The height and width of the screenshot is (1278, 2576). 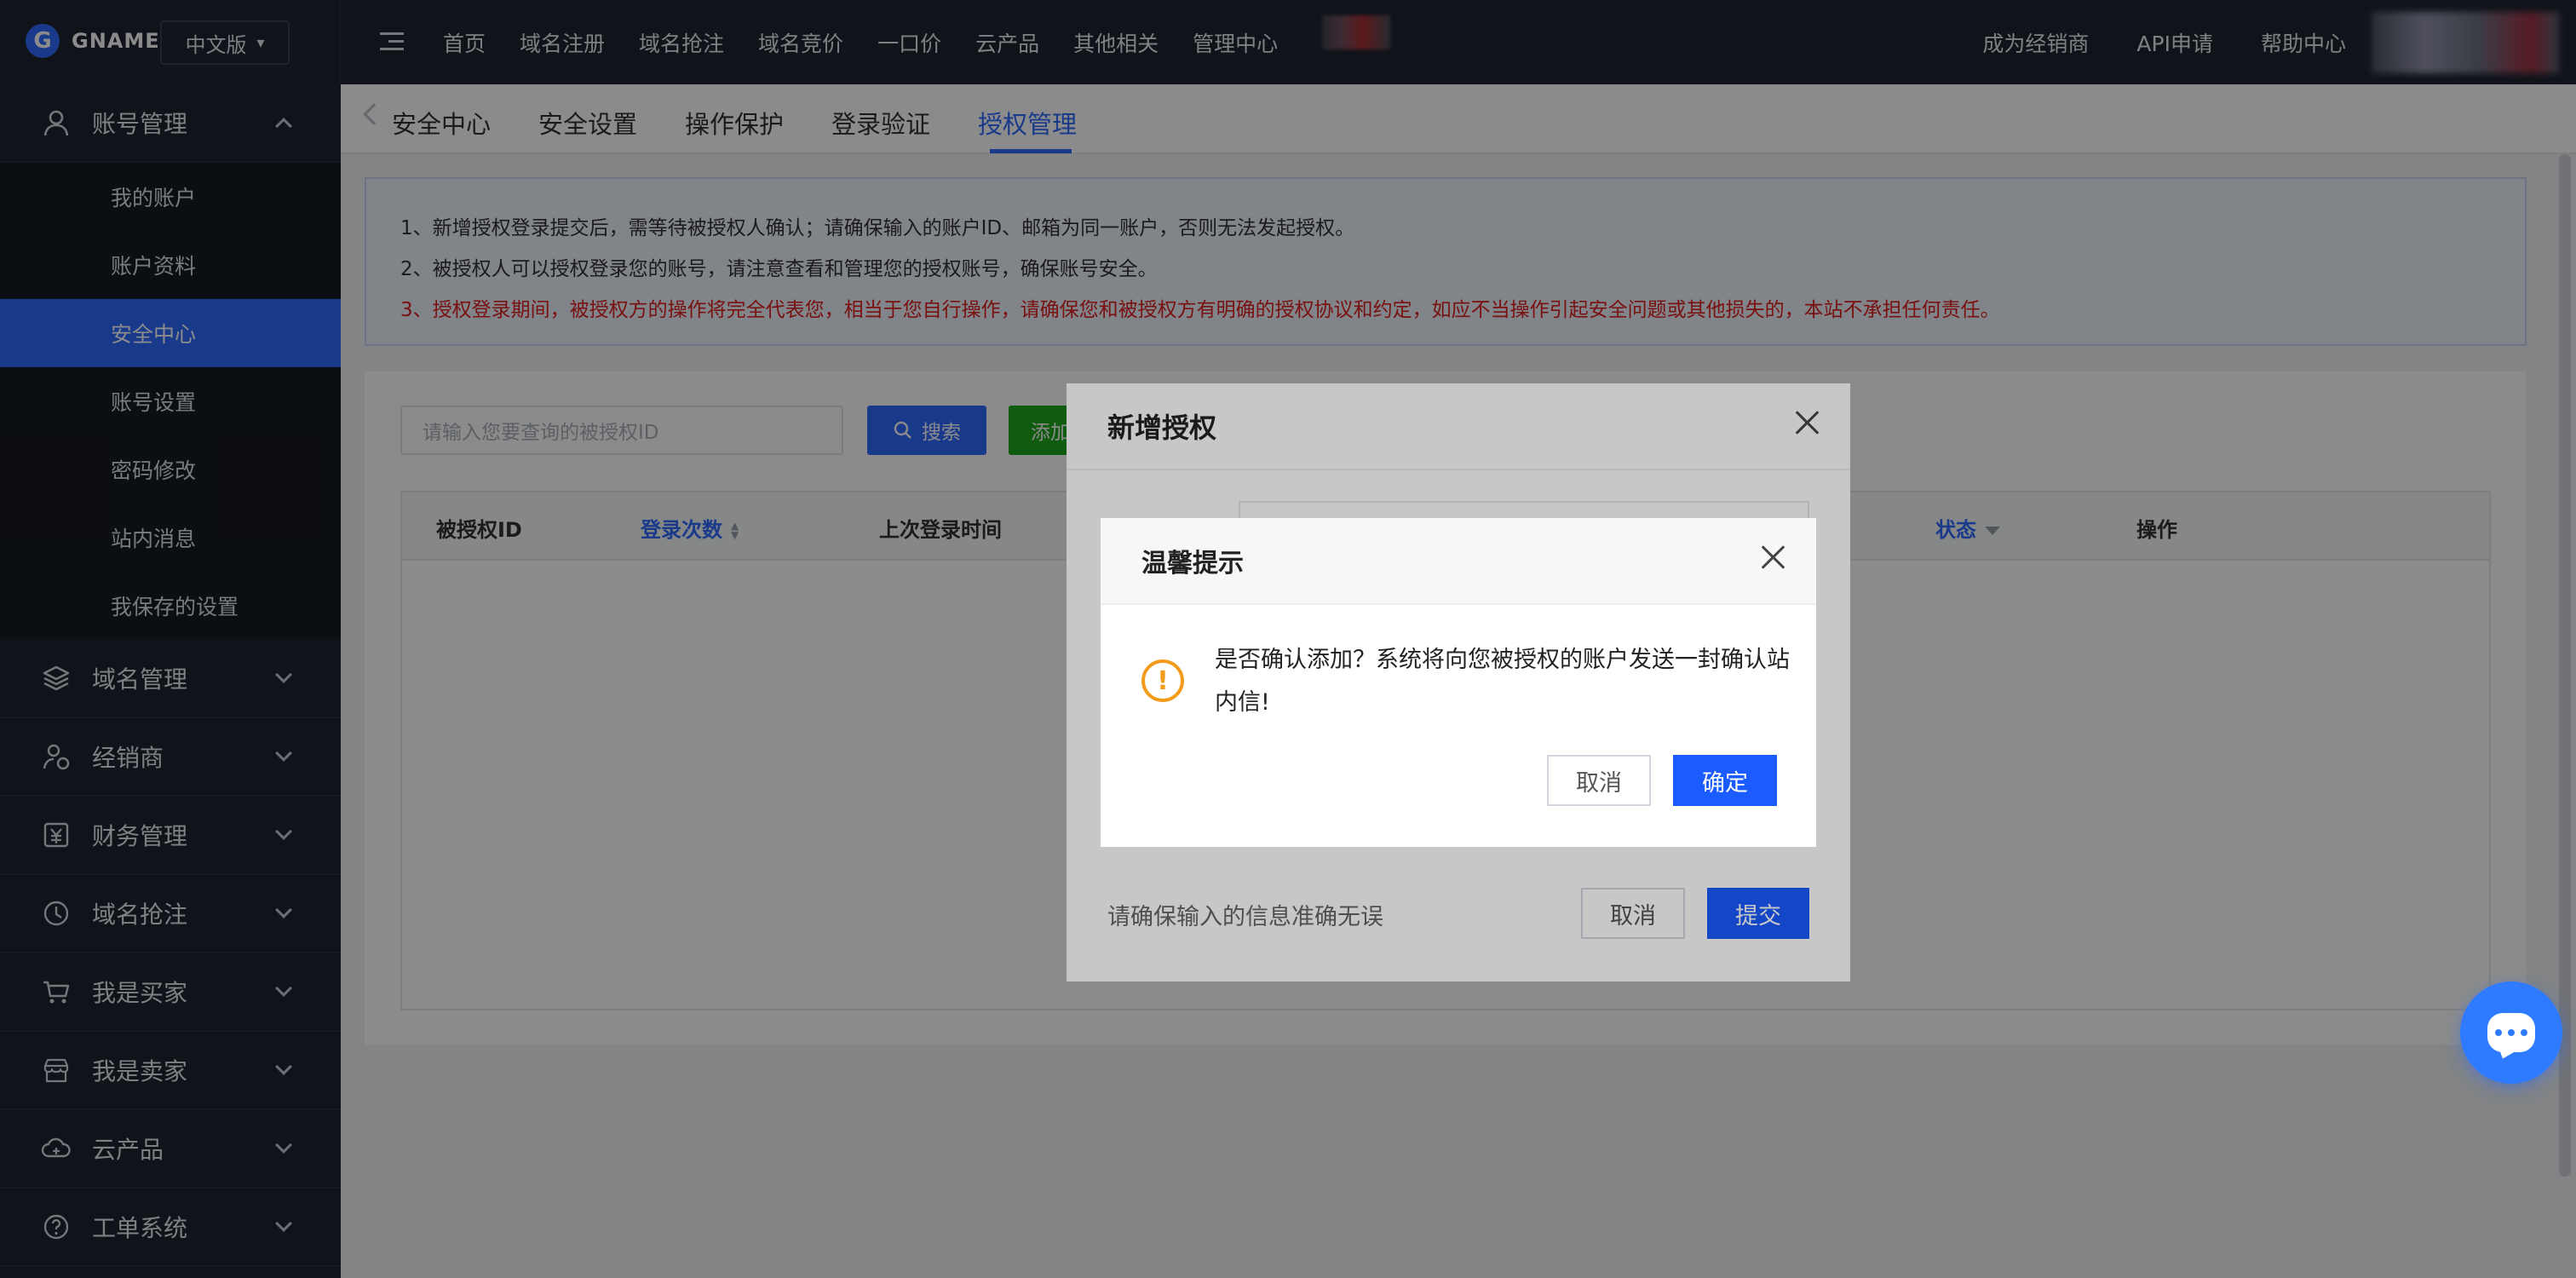 What do you see at coordinates (1774, 557) in the screenshot?
I see `close-icon` at bounding box center [1774, 557].